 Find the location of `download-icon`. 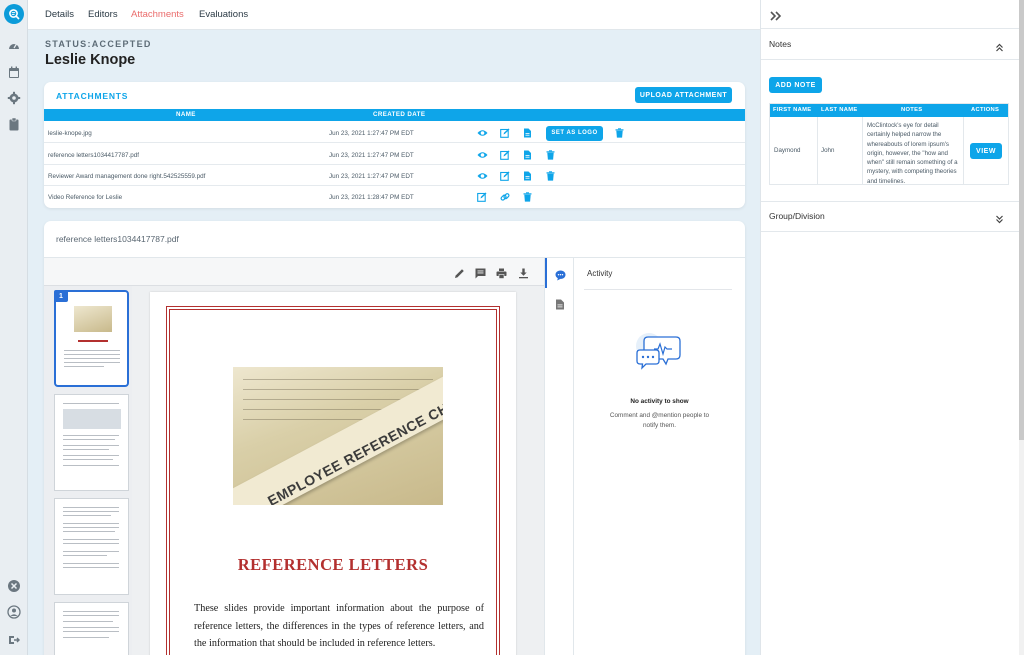

download-icon is located at coordinates (523, 272).